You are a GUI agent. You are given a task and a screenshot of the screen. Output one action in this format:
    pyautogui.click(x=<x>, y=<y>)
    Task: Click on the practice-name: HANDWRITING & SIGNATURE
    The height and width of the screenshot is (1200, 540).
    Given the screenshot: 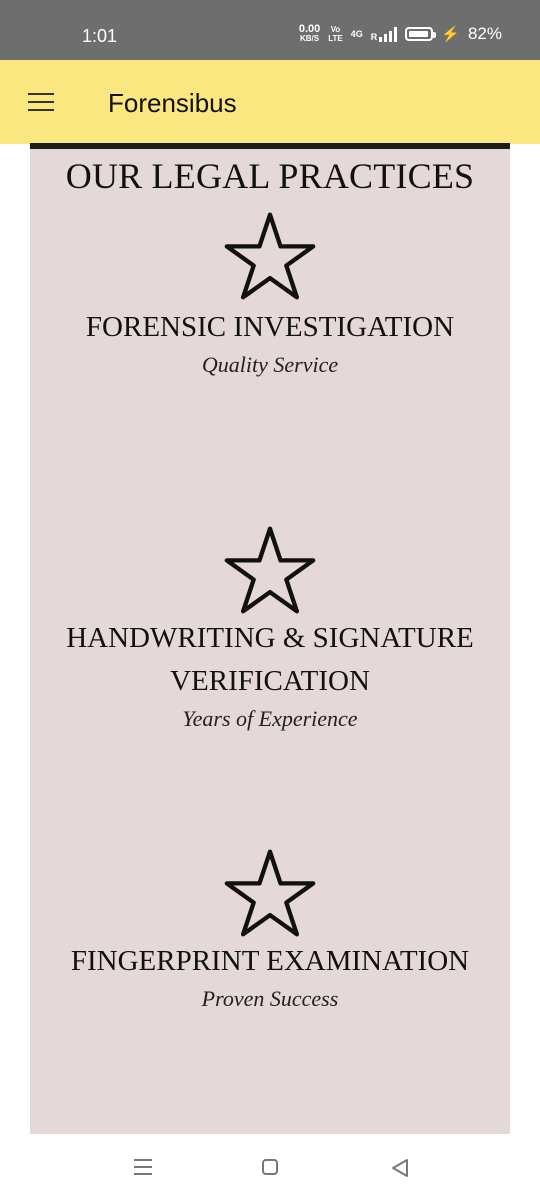 What is the action you would take?
    pyautogui.click(x=270, y=638)
    